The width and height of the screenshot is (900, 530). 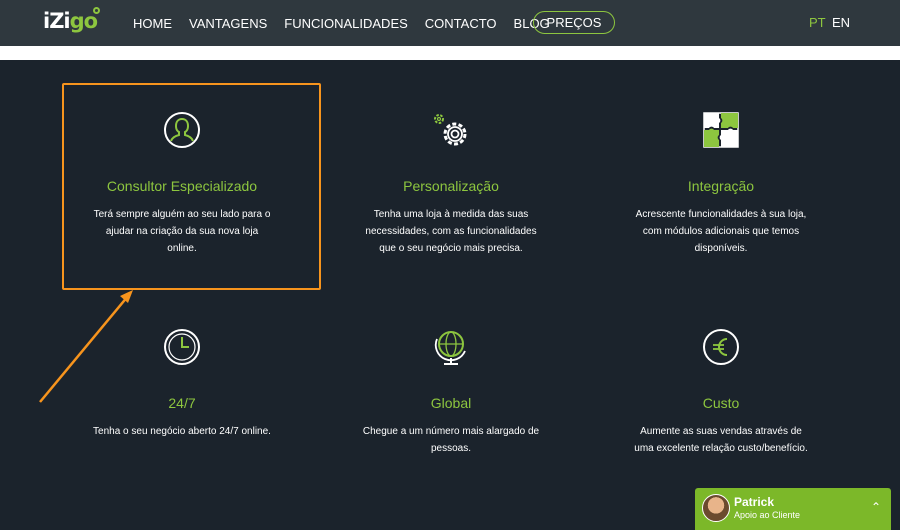 What do you see at coordinates (716, 508) in the screenshot?
I see `avatar` at bounding box center [716, 508].